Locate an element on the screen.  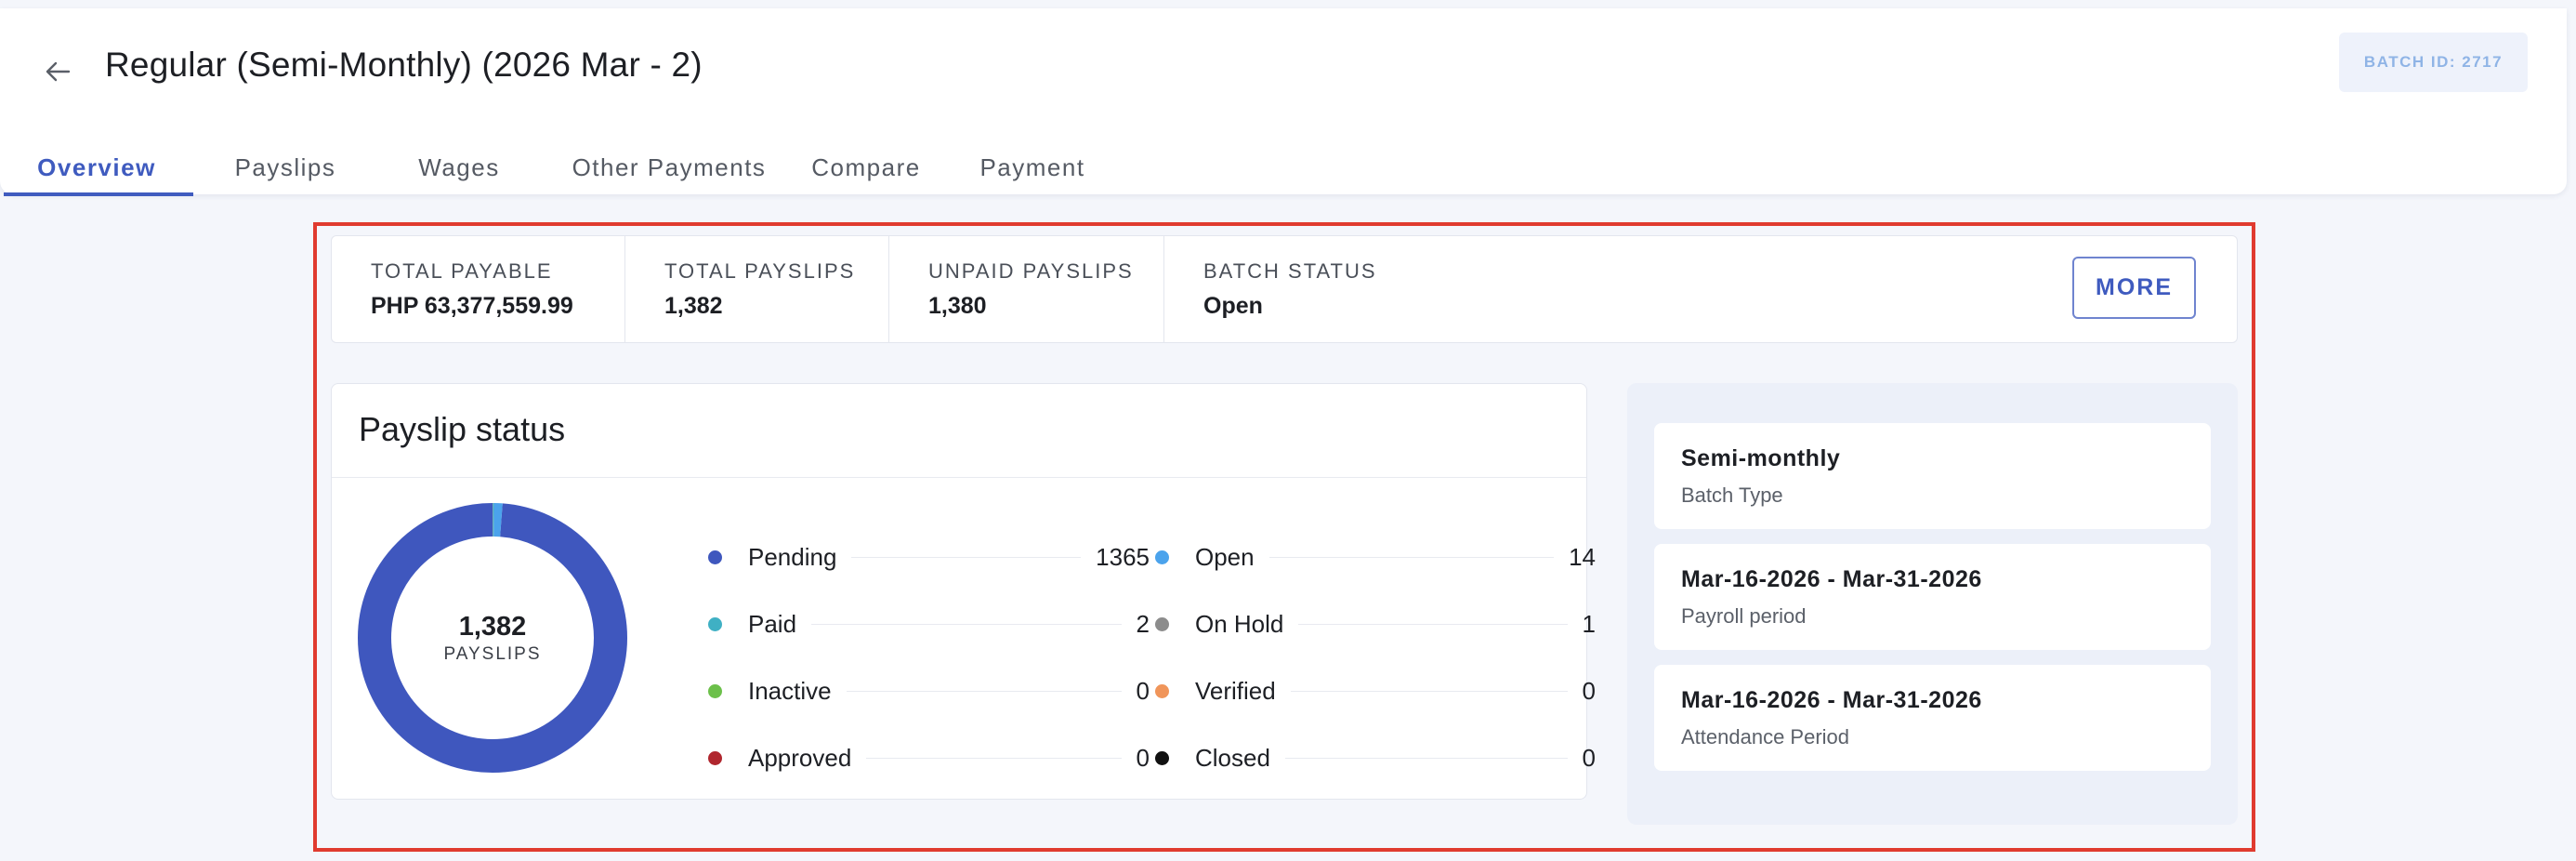
info-label: Payroll period is located at coordinates (1744, 615).